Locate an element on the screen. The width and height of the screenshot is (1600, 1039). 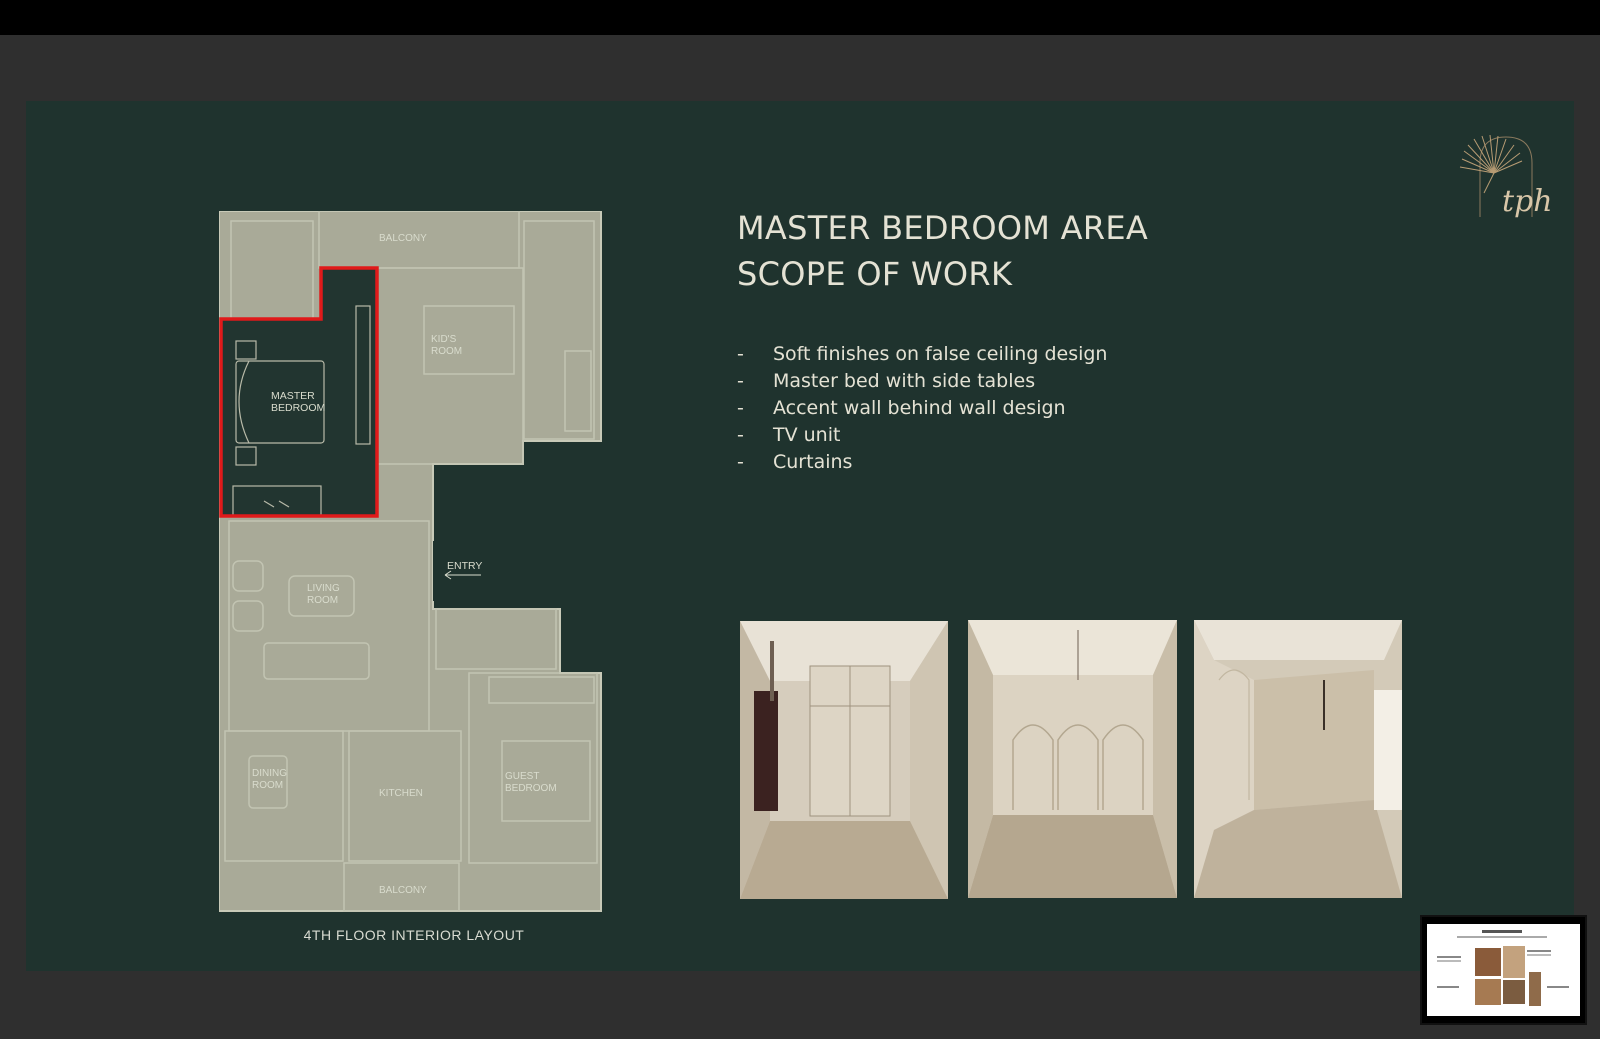
thumbnail-preview is located at coordinates (1503, 970).